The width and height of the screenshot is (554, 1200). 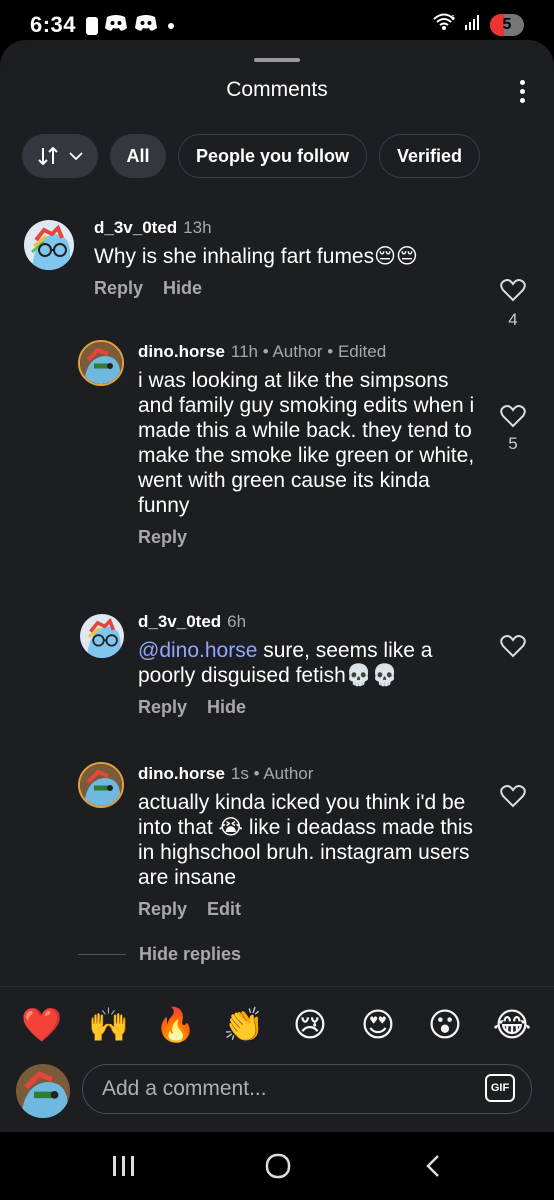 What do you see at coordinates (310, 1025) in the screenshot?
I see `emoji-crying: 😢` at bounding box center [310, 1025].